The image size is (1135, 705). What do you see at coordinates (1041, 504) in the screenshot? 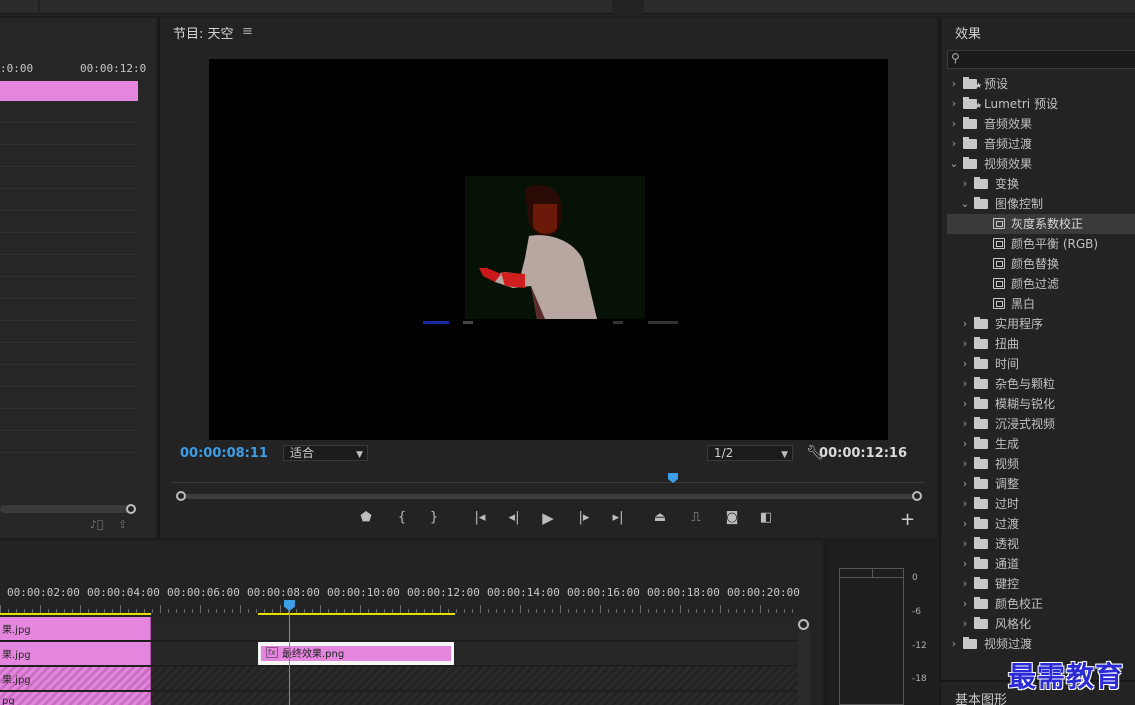
I see `effects-tree-item: › 过时` at bounding box center [1041, 504].